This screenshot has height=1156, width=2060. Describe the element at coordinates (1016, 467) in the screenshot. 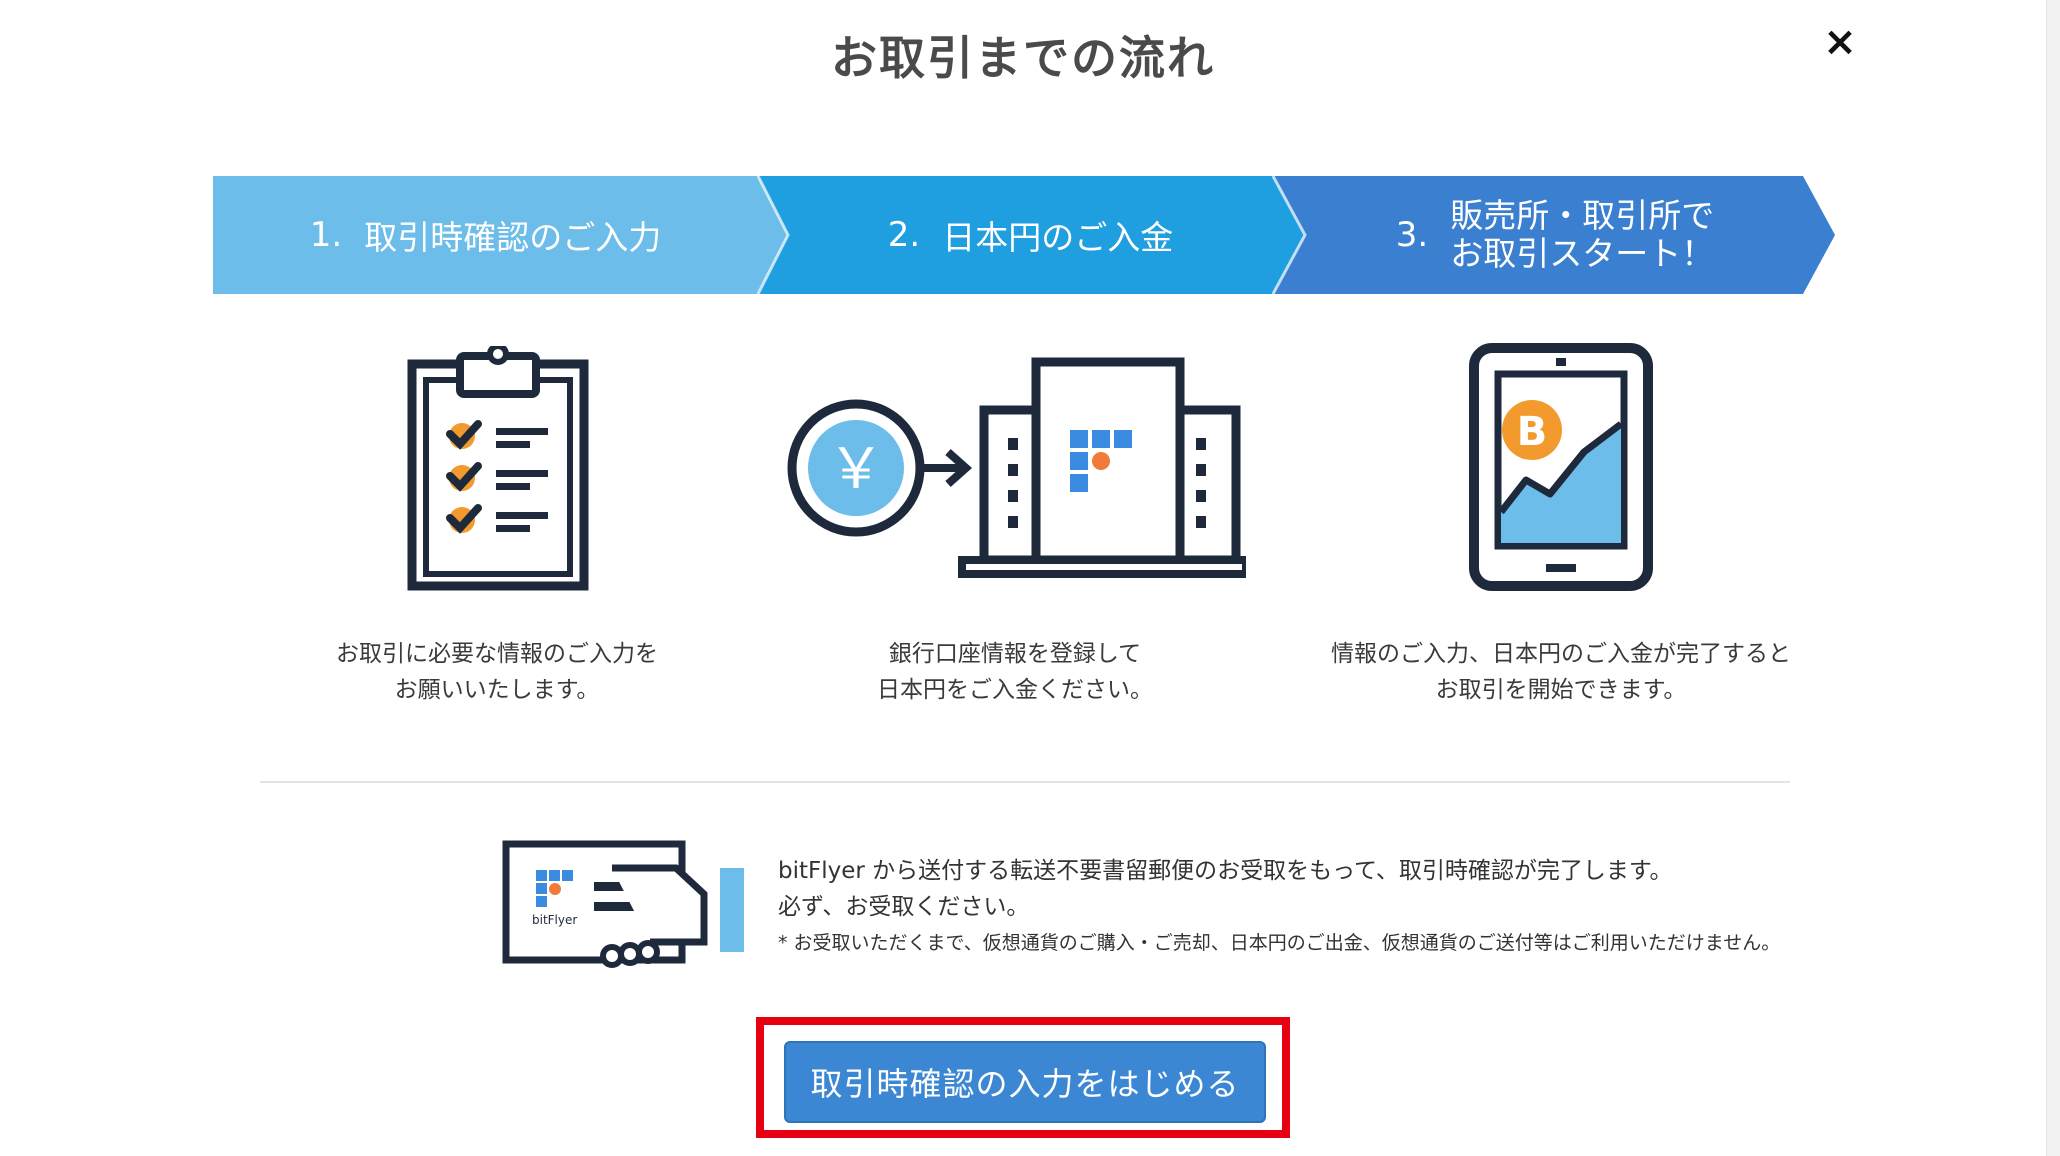

I see `yen-to-bank-icon: ￥` at that location.